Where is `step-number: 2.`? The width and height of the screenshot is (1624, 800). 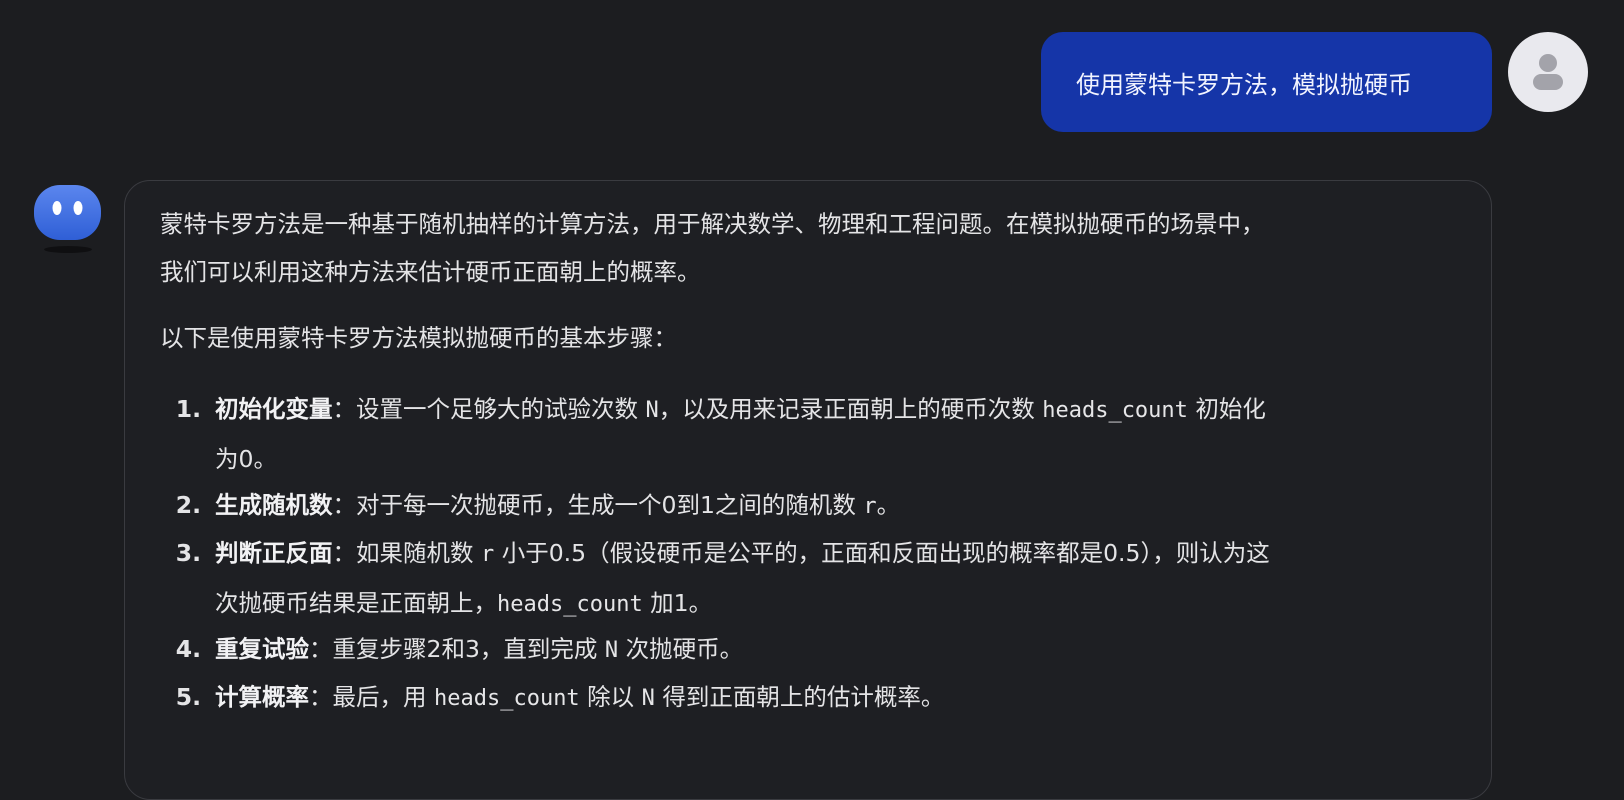 step-number: 2. is located at coordinates (188, 505).